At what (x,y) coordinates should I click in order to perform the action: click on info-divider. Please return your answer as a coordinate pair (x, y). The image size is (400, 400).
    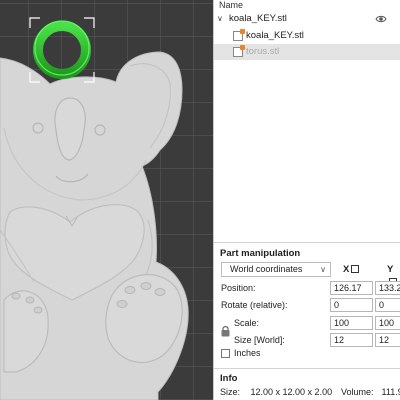
    Looking at the image, I should click on (307, 368).